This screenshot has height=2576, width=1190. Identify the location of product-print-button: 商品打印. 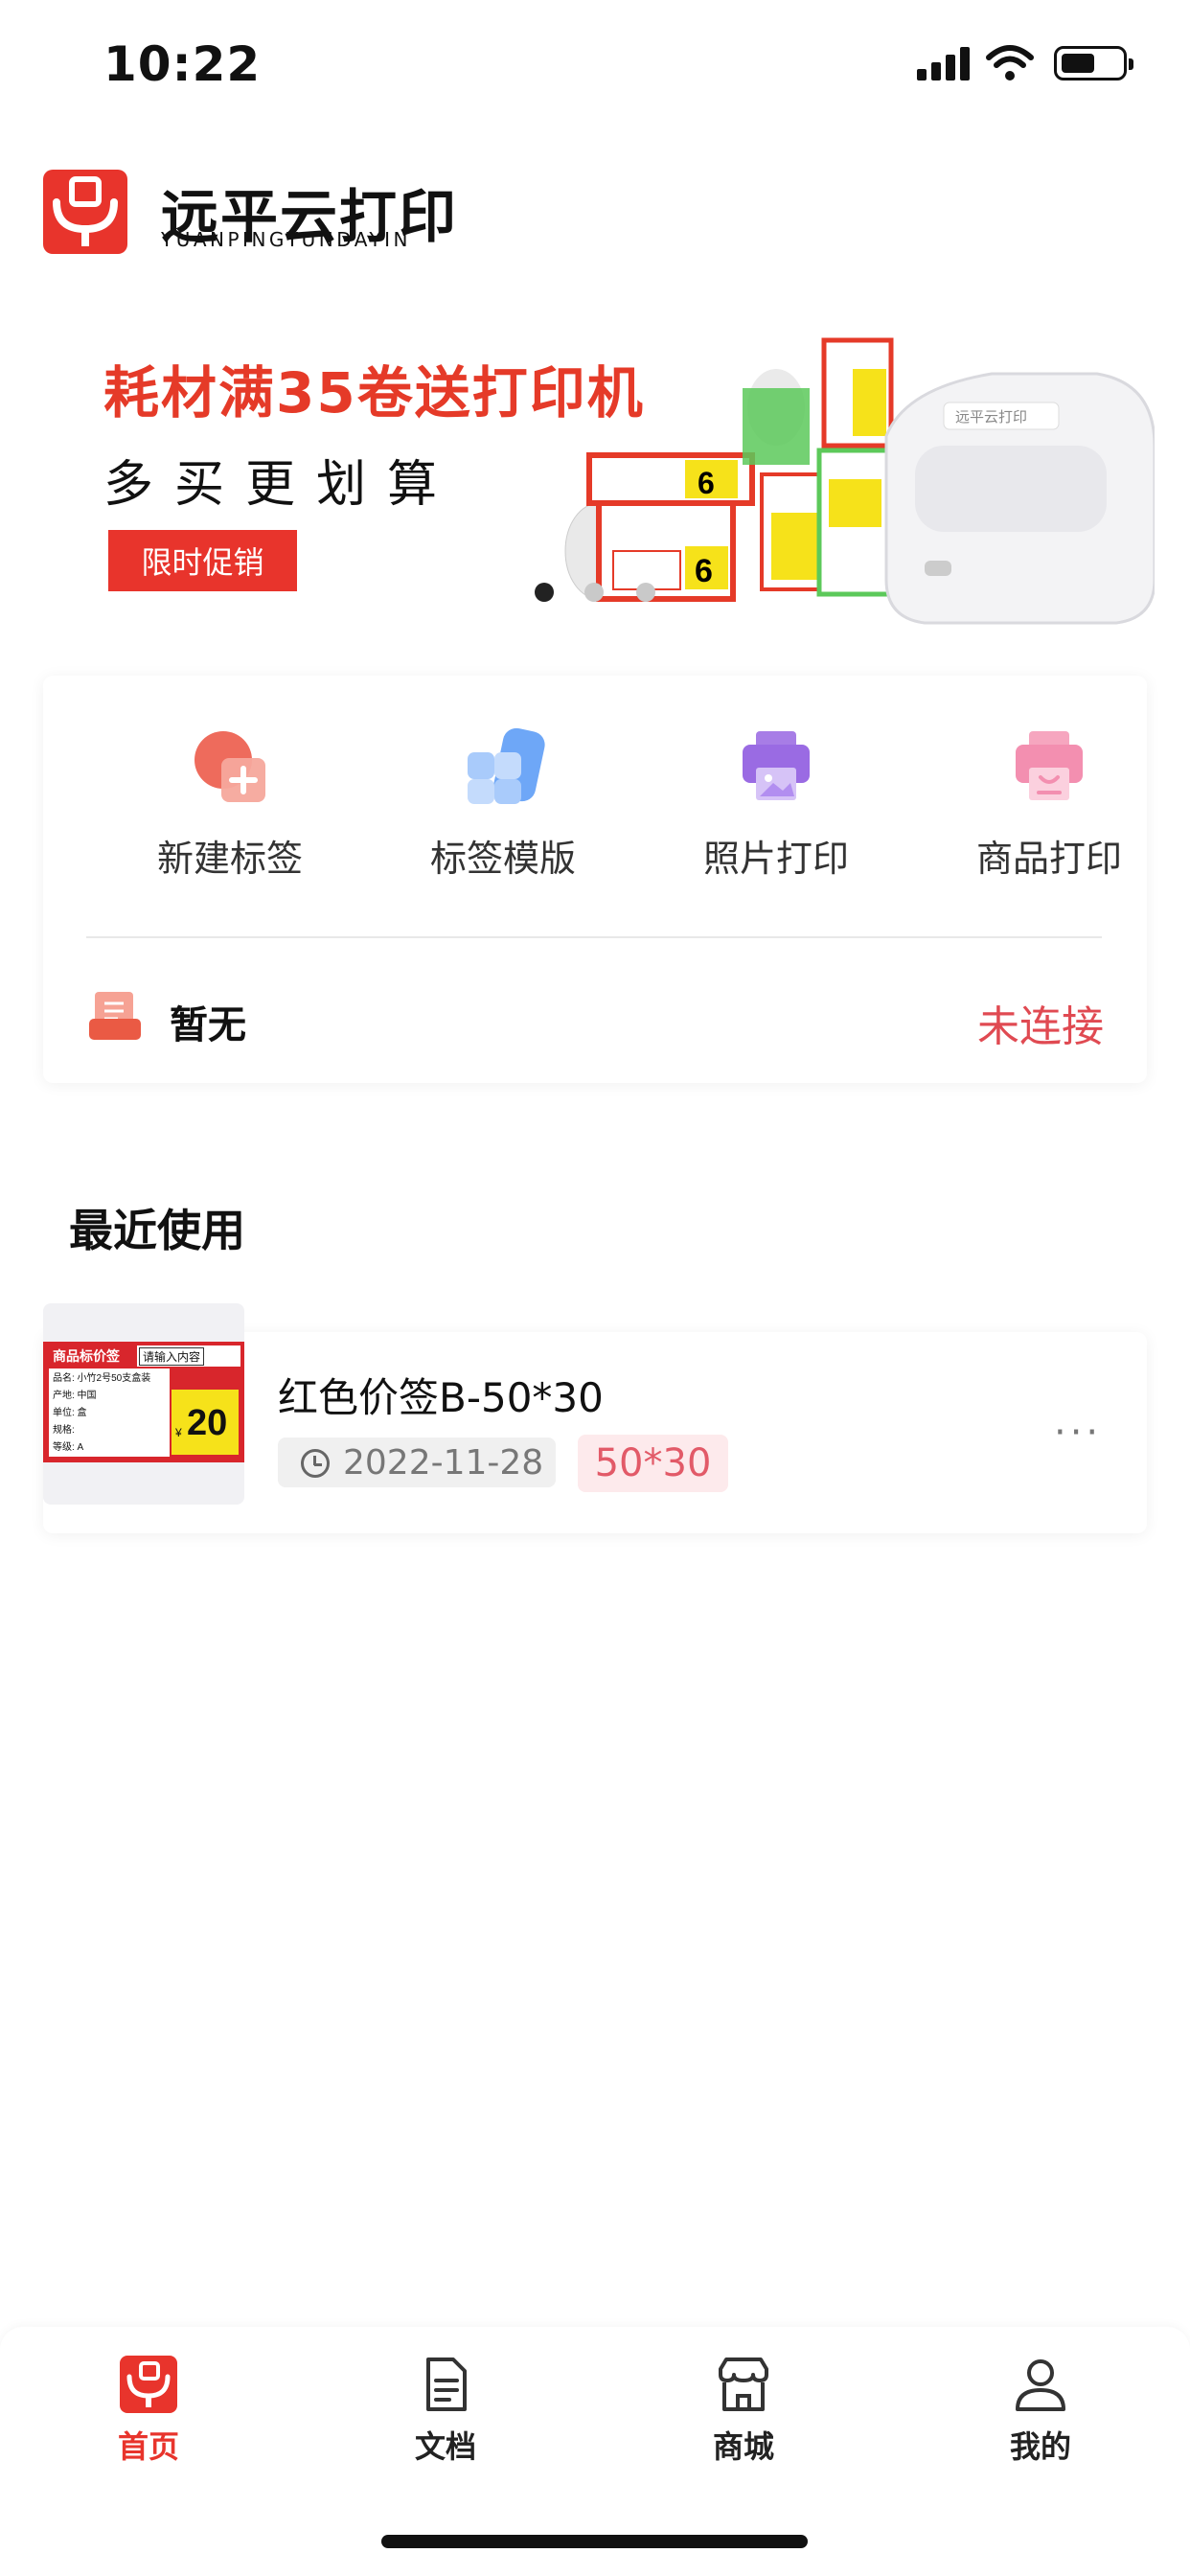
(1049, 810).